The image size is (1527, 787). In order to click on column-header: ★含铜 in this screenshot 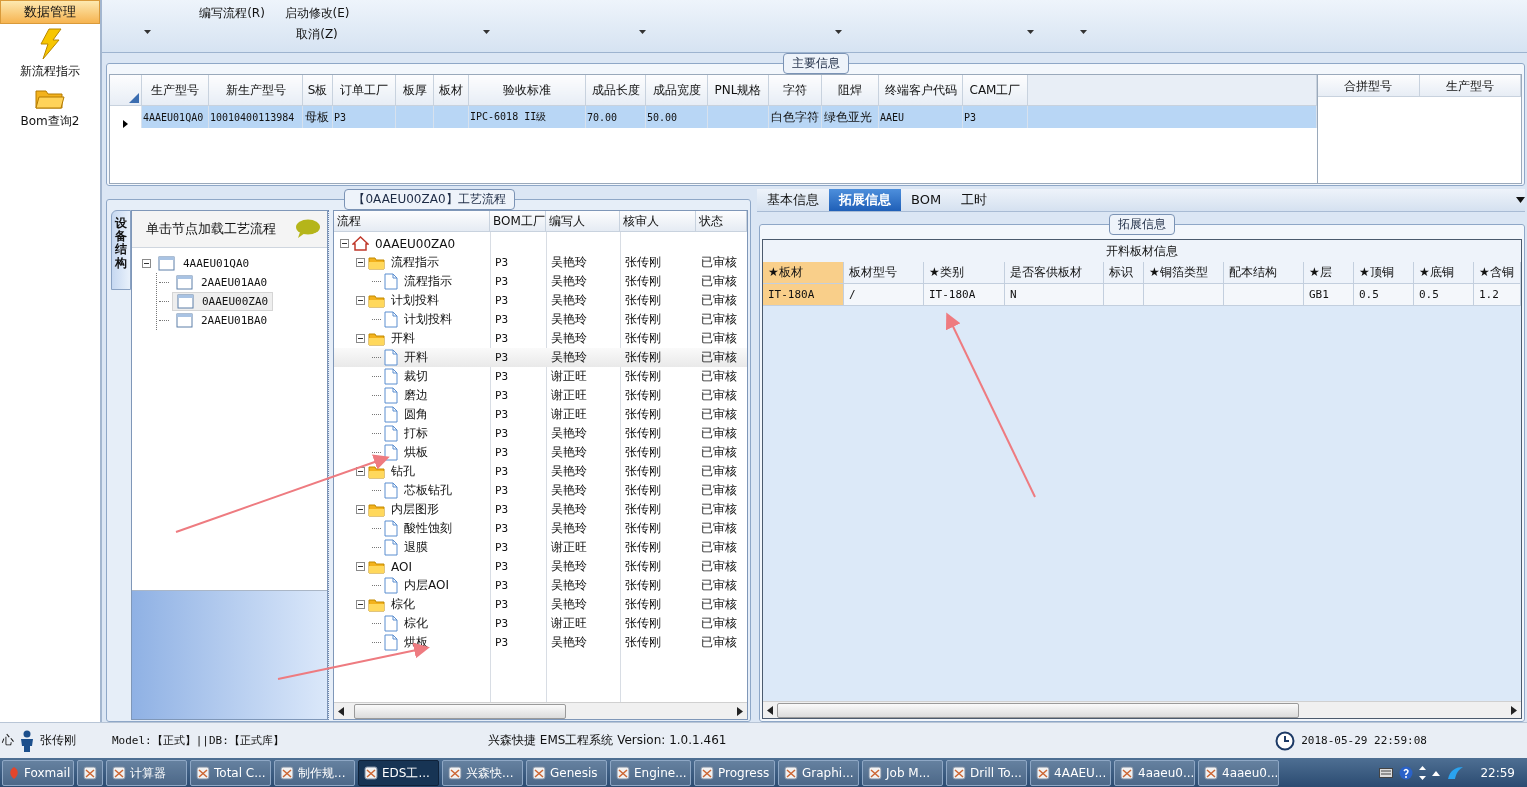, I will do `click(1497, 273)`.